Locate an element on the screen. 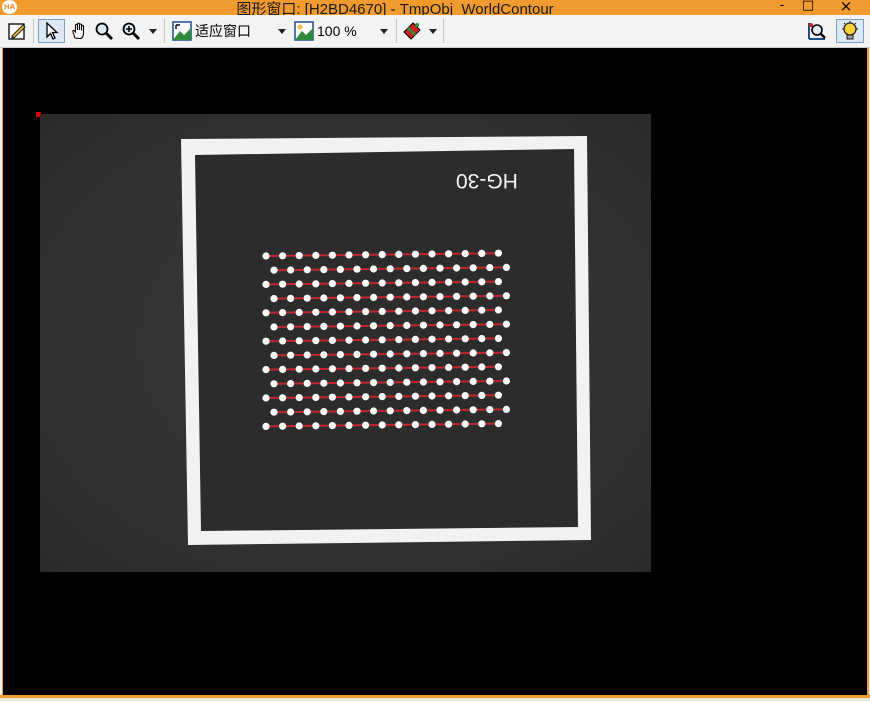 This screenshot has width=870, height=701. lightbulb-icon is located at coordinates (850, 30).